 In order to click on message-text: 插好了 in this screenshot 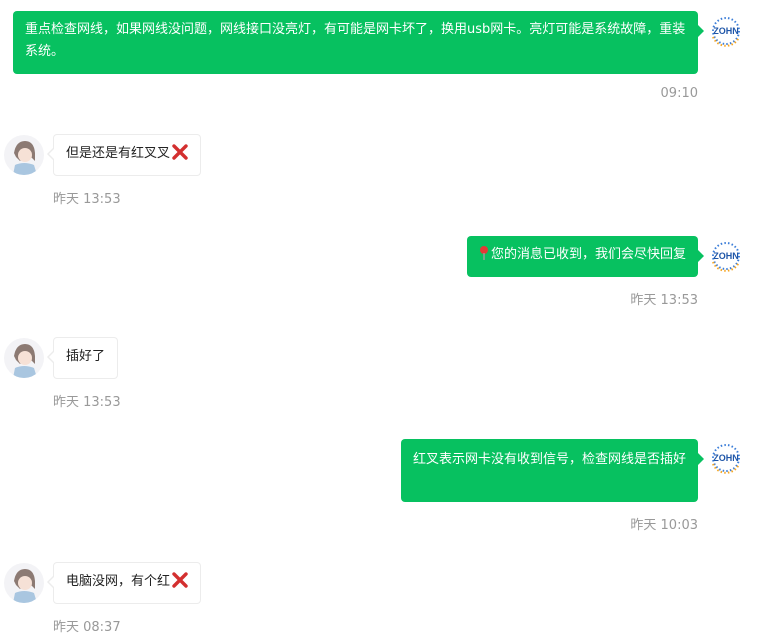, I will do `click(86, 356)`.